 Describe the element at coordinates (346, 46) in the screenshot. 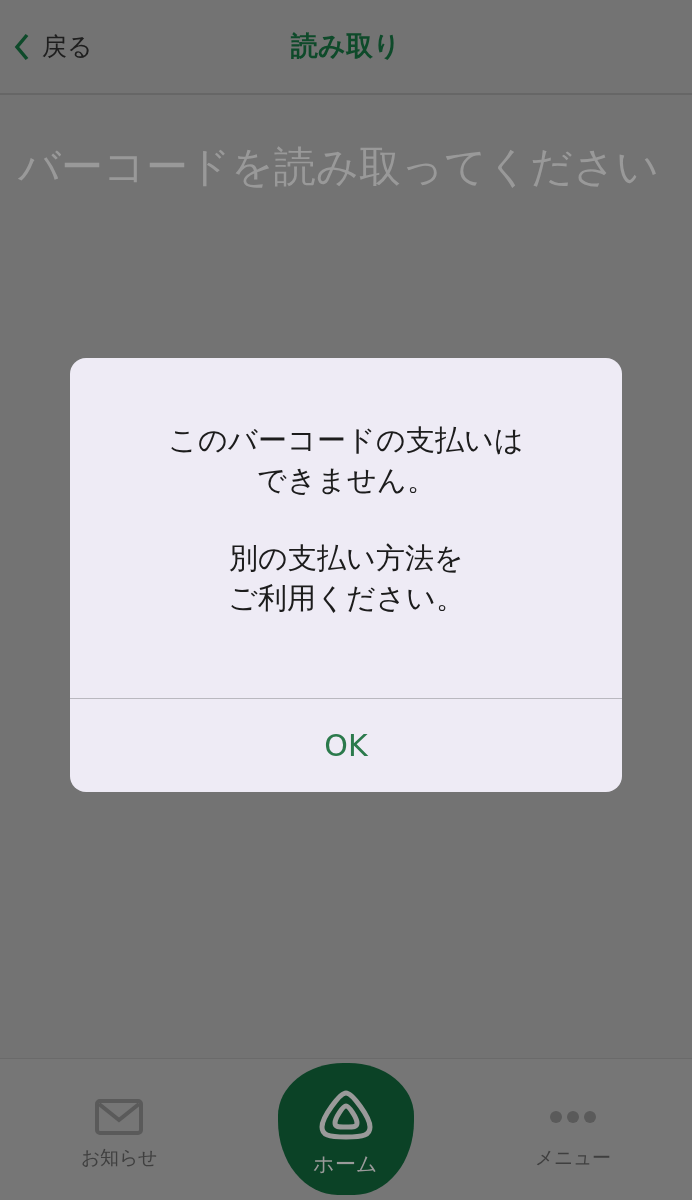

I see `screen-title: 読み取り` at that location.